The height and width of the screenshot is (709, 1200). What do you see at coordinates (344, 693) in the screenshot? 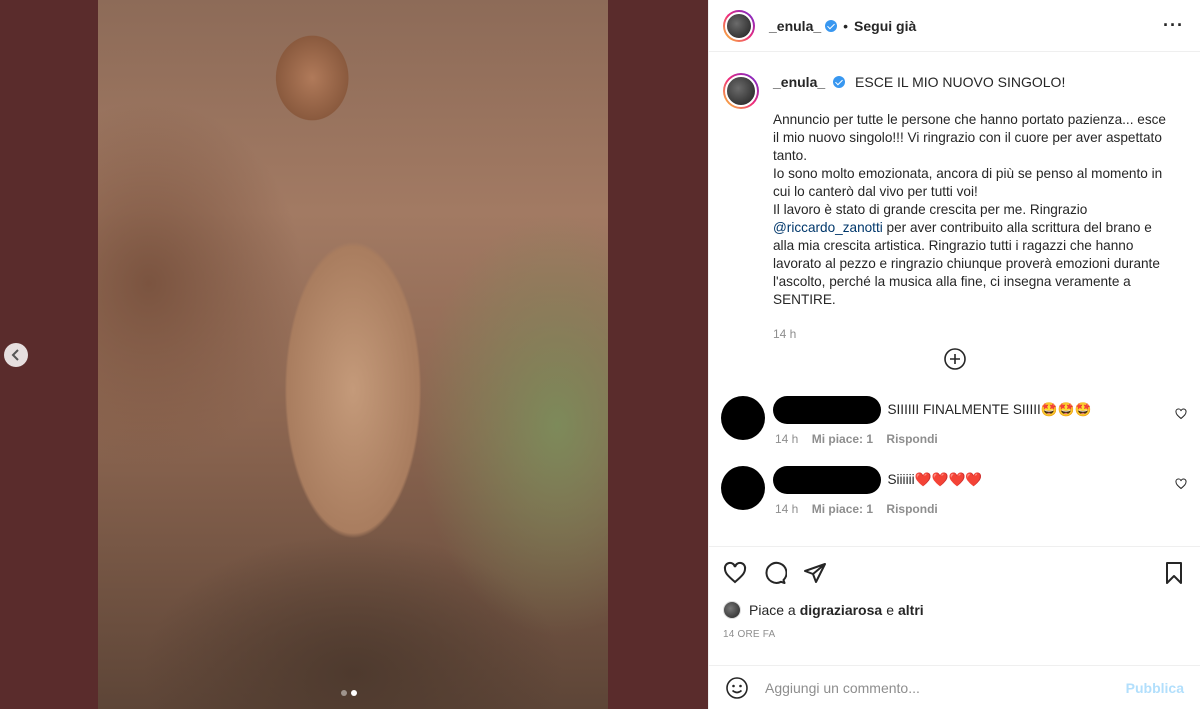
I see `carousel-dot` at bounding box center [344, 693].